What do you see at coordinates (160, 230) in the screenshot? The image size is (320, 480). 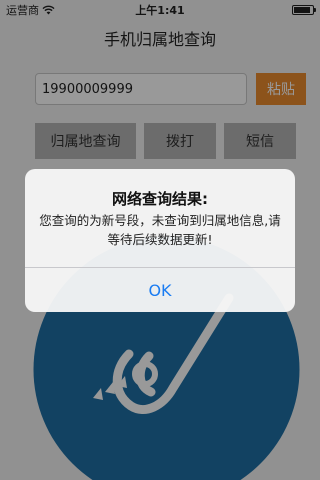 I see `alert-message: 您查询的为新号段，未查询到归属地信息,请等待后续数据更新!` at bounding box center [160, 230].